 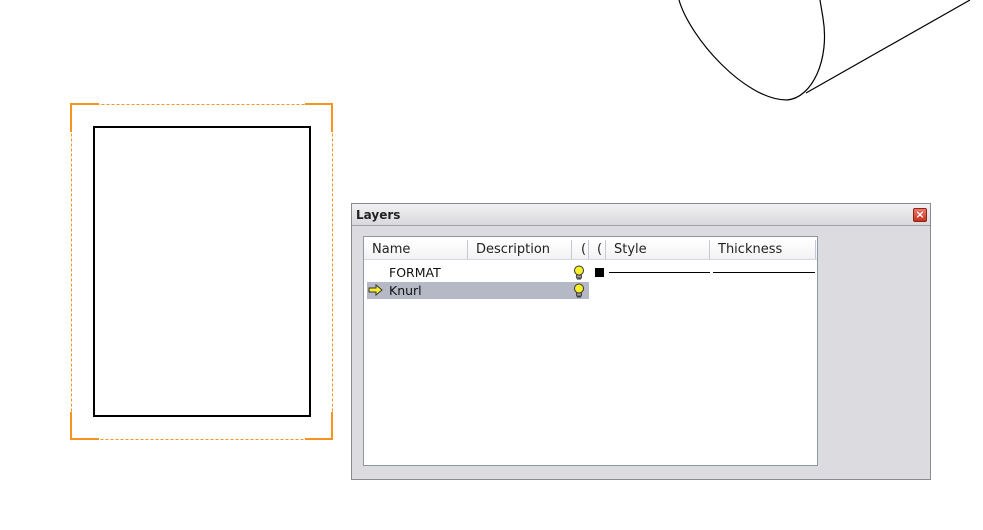 What do you see at coordinates (641, 215) in the screenshot?
I see `dialog-titlebar: Layers ×` at bounding box center [641, 215].